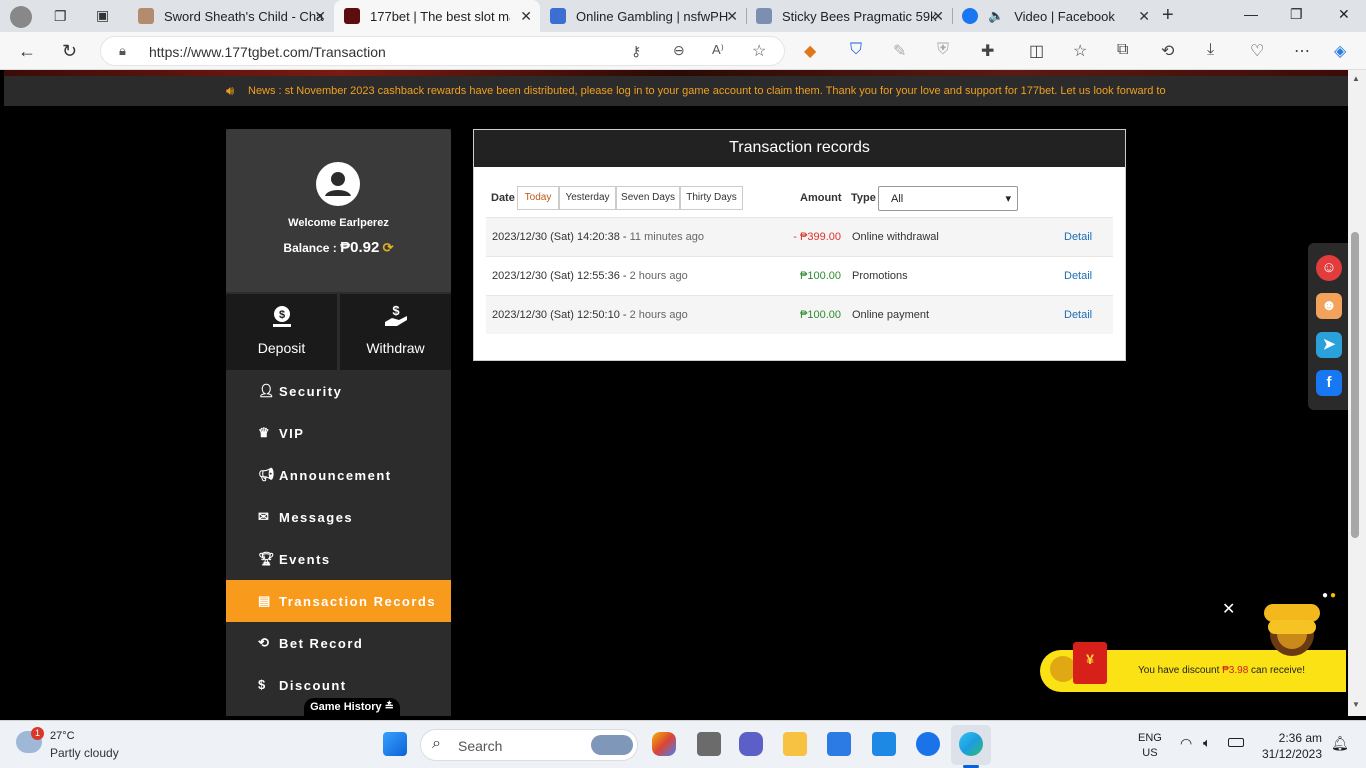 Image resolution: width=1366 pixels, height=768 pixels. What do you see at coordinates (338, 433) in the screenshot?
I see `menu-item-vip: ♛ VIP` at bounding box center [338, 433].